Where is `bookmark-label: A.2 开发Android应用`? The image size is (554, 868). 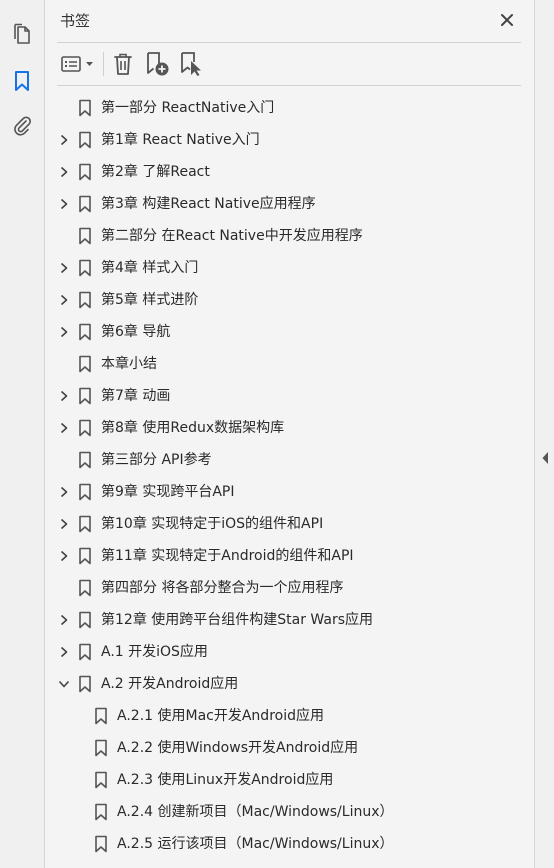
bookmark-label: A.2 开发Android应用 is located at coordinates (170, 684).